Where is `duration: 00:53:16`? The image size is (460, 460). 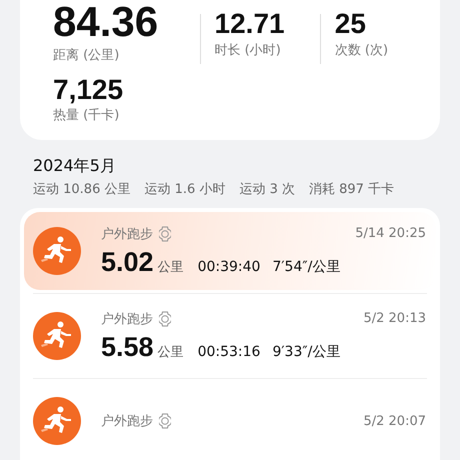 duration: 00:53:16 is located at coordinates (229, 352).